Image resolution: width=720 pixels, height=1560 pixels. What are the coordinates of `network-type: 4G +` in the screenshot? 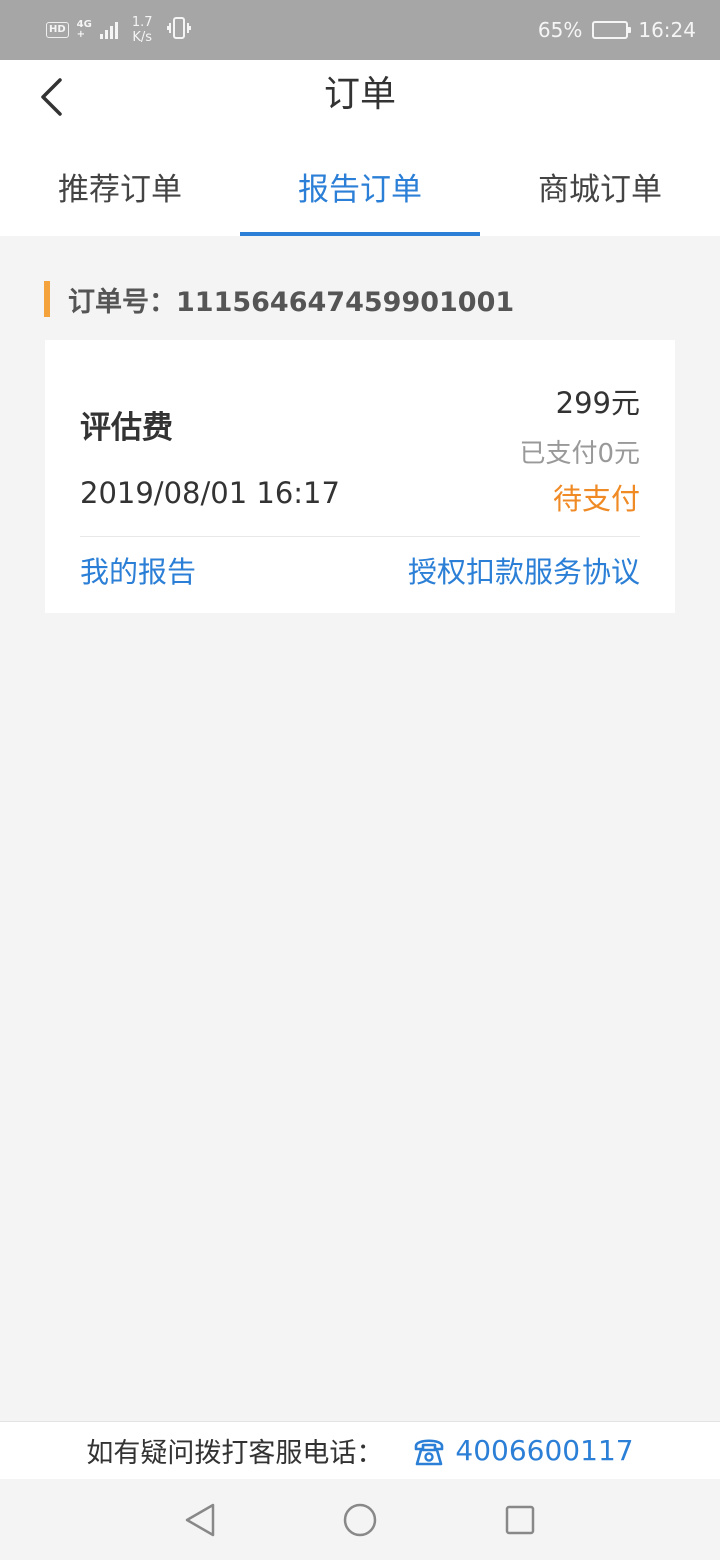 It's located at (84, 30).